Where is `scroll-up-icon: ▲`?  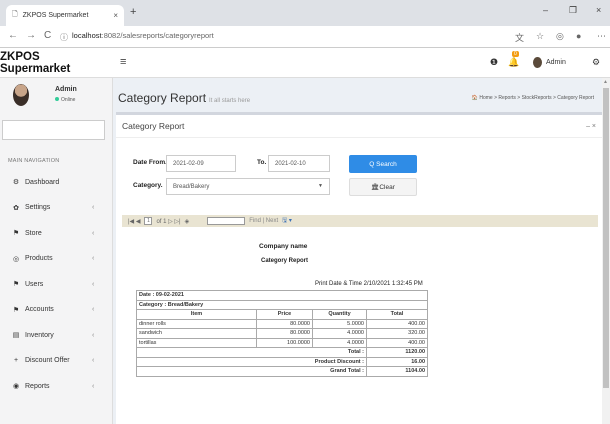 scroll-up-icon: ▲ is located at coordinates (605, 82).